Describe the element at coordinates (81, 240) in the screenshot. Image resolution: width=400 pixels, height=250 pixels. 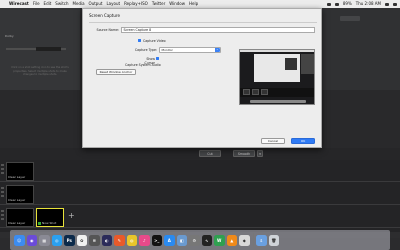
I see `photos-icon: ✿` at that location.